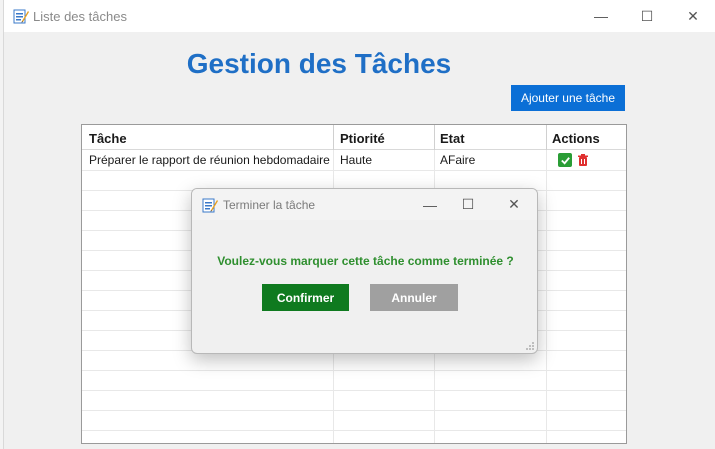  Describe the element at coordinates (568, 98) in the screenshot. I see `add-task-button: Ajouter une tâche` at that location.